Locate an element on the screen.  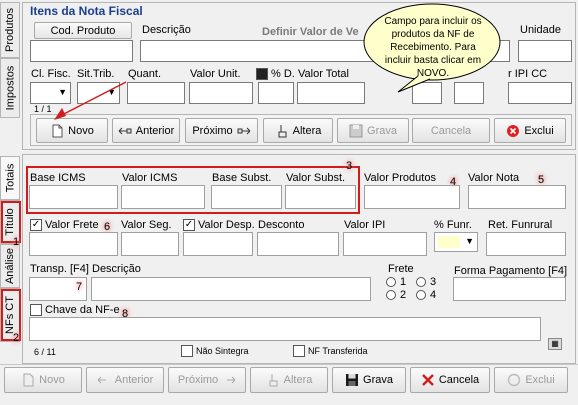
main-exclui-label: Exclui is located at coordinates (540, 380).